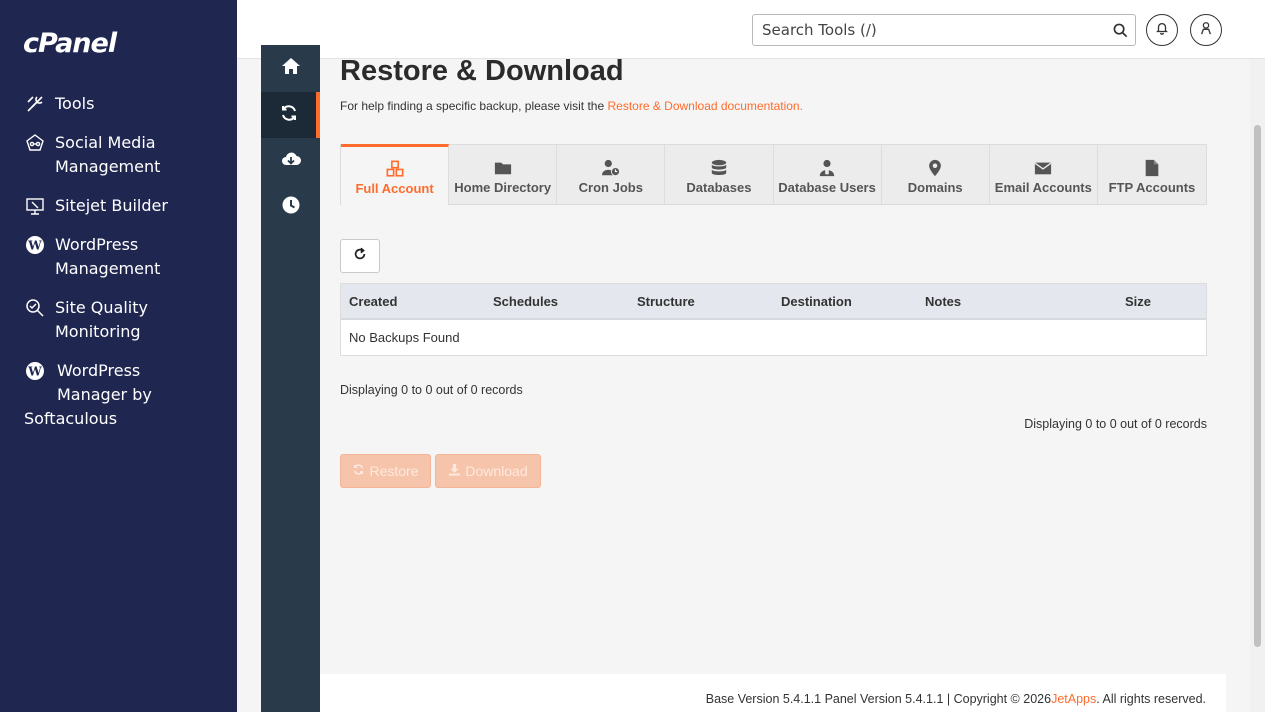 This screenshot has width=1265, height=712. I want to click on tab-cron-jobs: Cron Jobs, so click(611, 174).